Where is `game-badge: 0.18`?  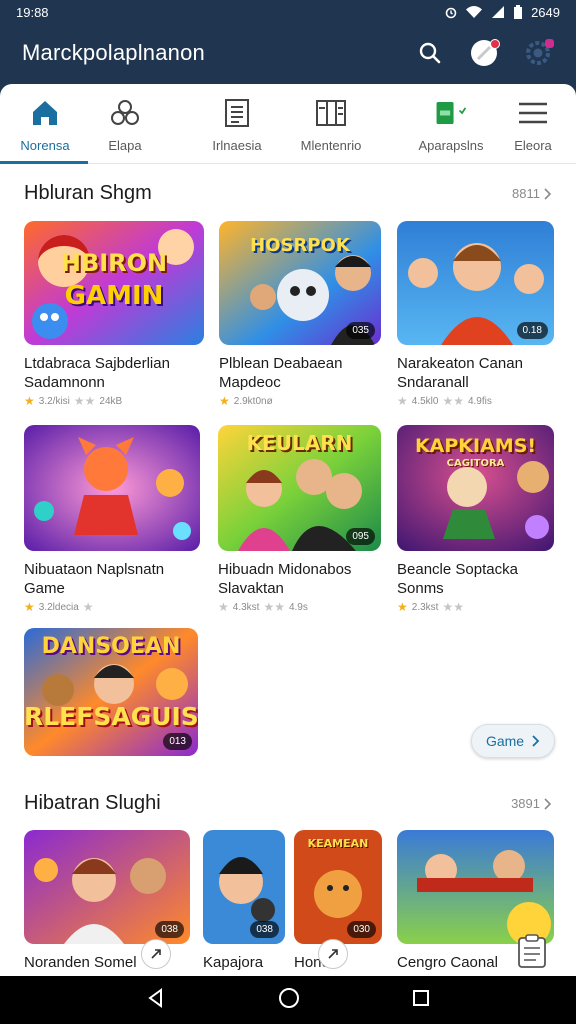 game-badge: 0.18 is located at coordinates (532, 330).